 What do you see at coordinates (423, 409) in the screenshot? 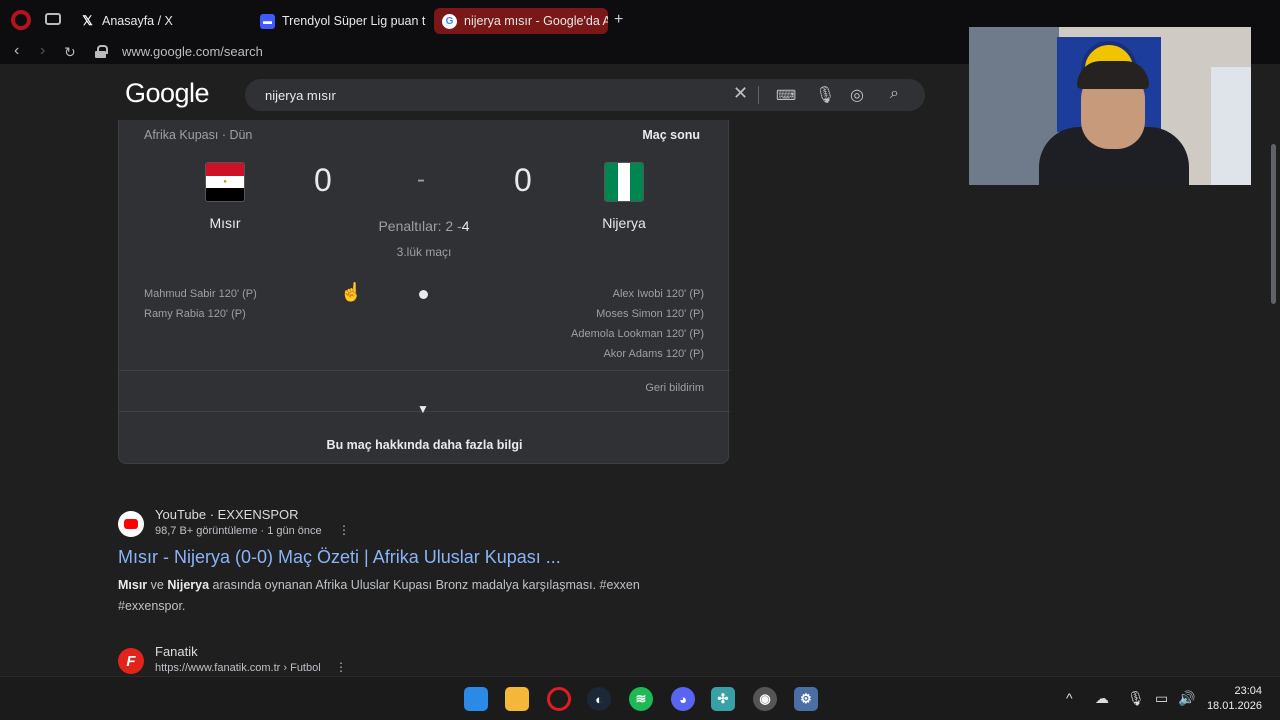
I see `chevron-down-icon: ▼` at bounding box center [423, 409].